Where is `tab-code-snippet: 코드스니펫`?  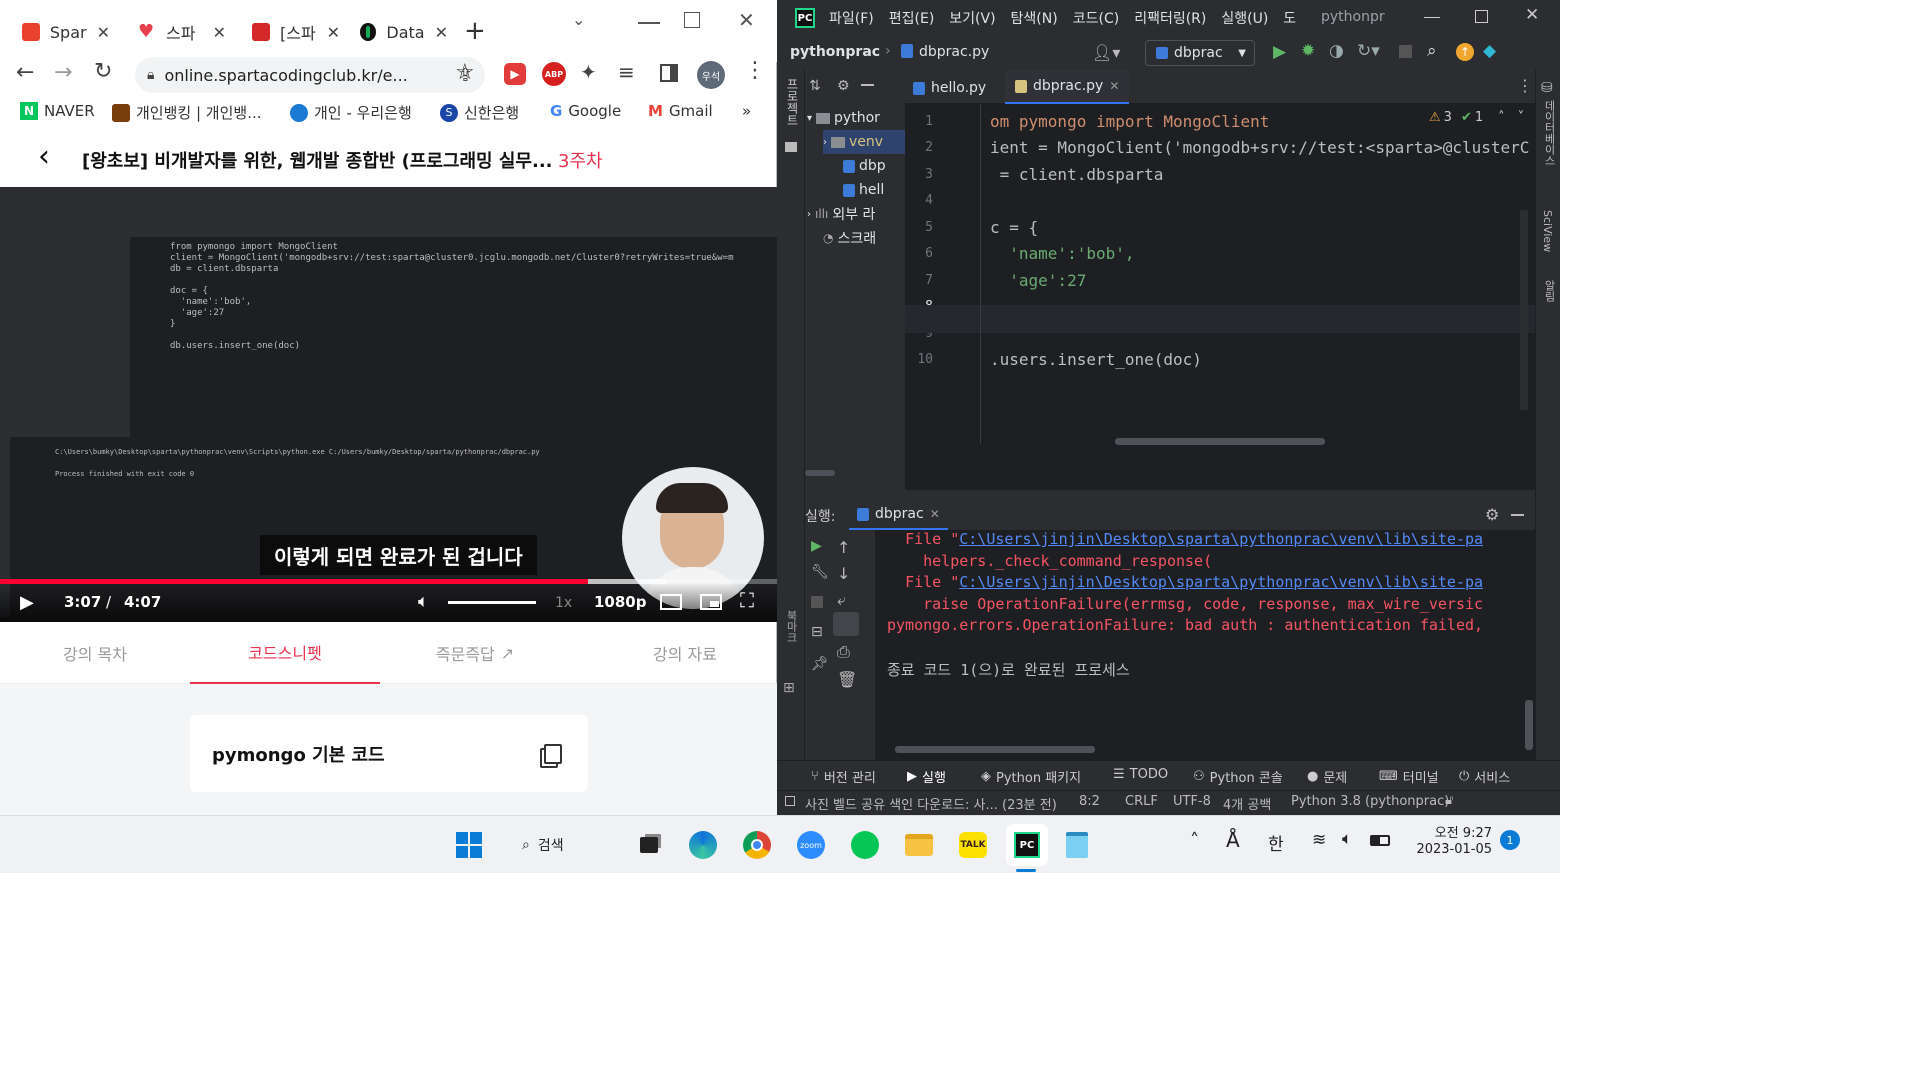 tab-code-snippet: 코드스니펫 is located at coordinates (285, 653).